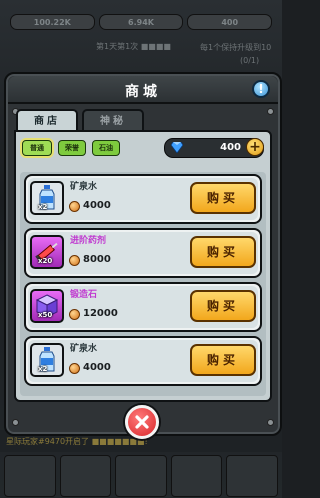 Image resolution: width=320 pixels, height=498 pixels. I want to click on item-price: 12000, so click(100, 313).